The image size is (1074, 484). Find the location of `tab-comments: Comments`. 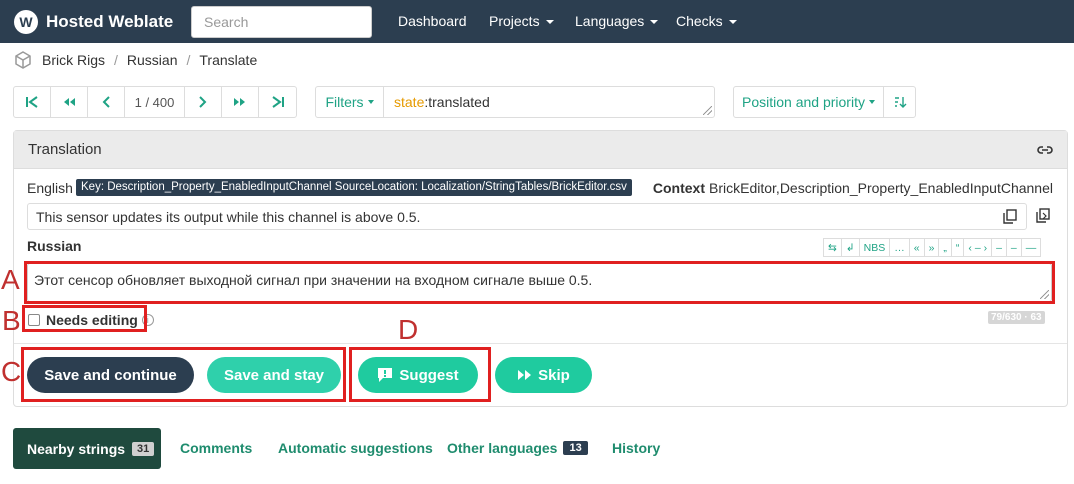

tab-comments: Comments is located at coordinates (216, 448).